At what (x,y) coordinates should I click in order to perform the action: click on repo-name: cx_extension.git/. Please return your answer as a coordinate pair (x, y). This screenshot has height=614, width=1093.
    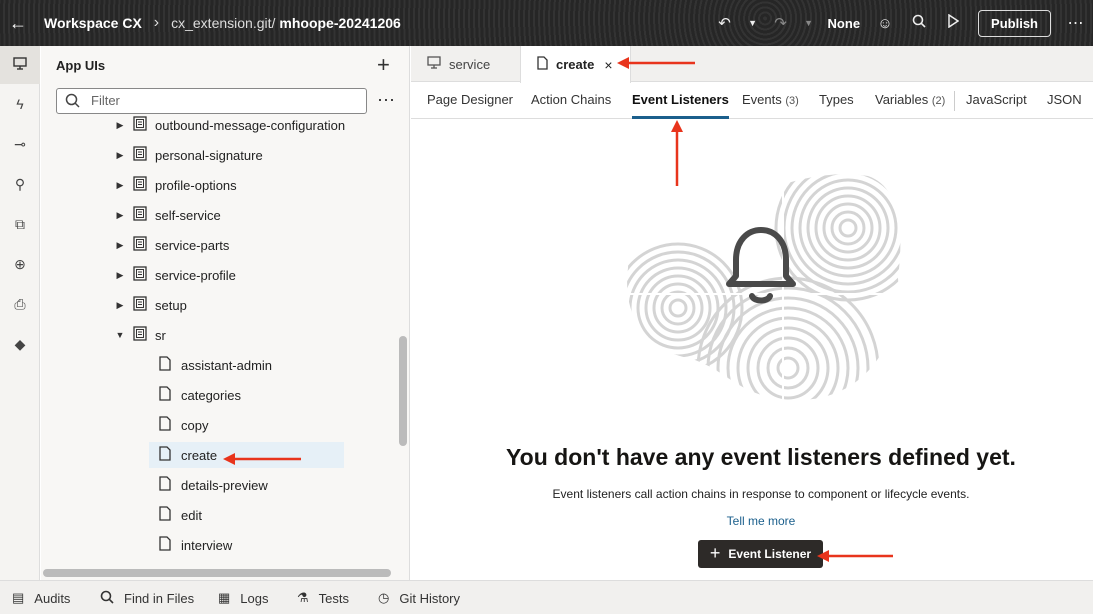
    Looking at the image, I should click on (223, 23).